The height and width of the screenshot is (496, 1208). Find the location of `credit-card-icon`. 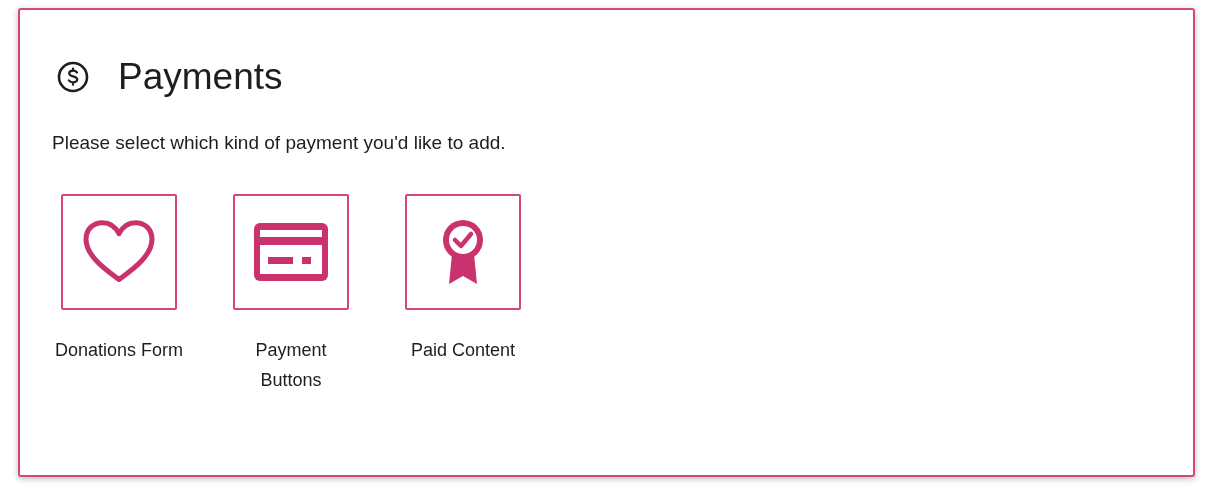

credit-card-icon is located at coordinates (291, 252).